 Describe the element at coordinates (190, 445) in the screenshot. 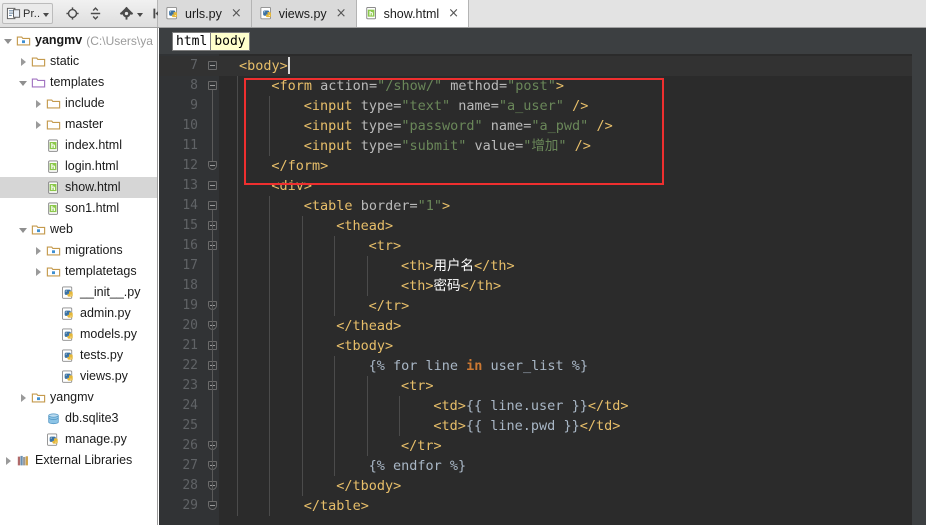

I see `line-number: 26` at that location.